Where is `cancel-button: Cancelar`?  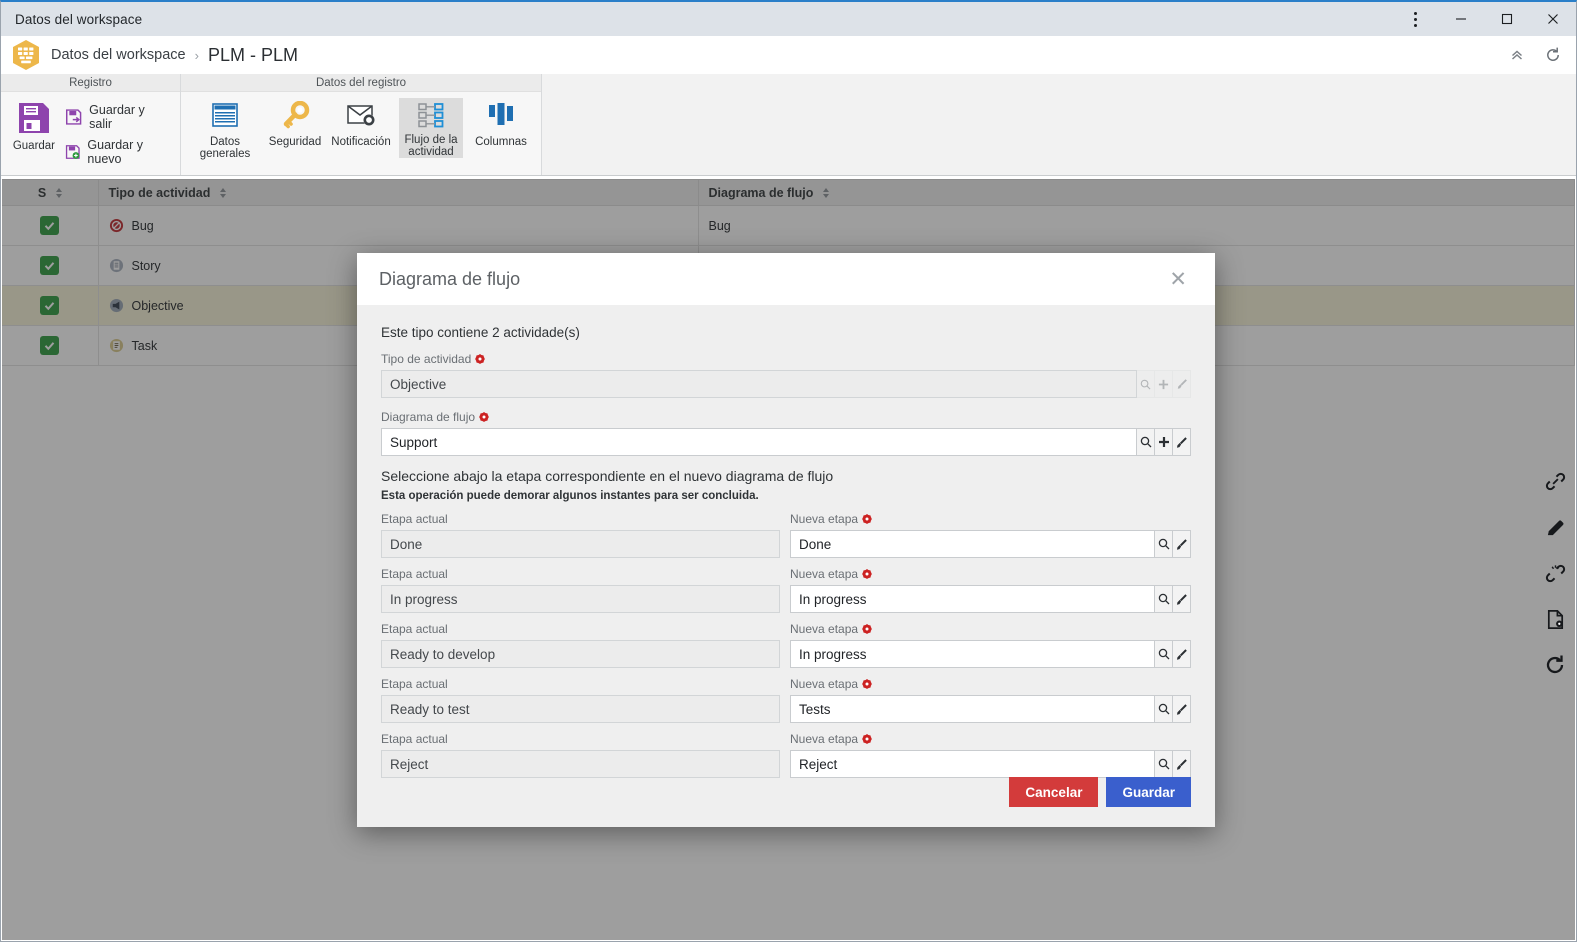
cancel-button: Cancelar is located at coordinates (1054, 792).